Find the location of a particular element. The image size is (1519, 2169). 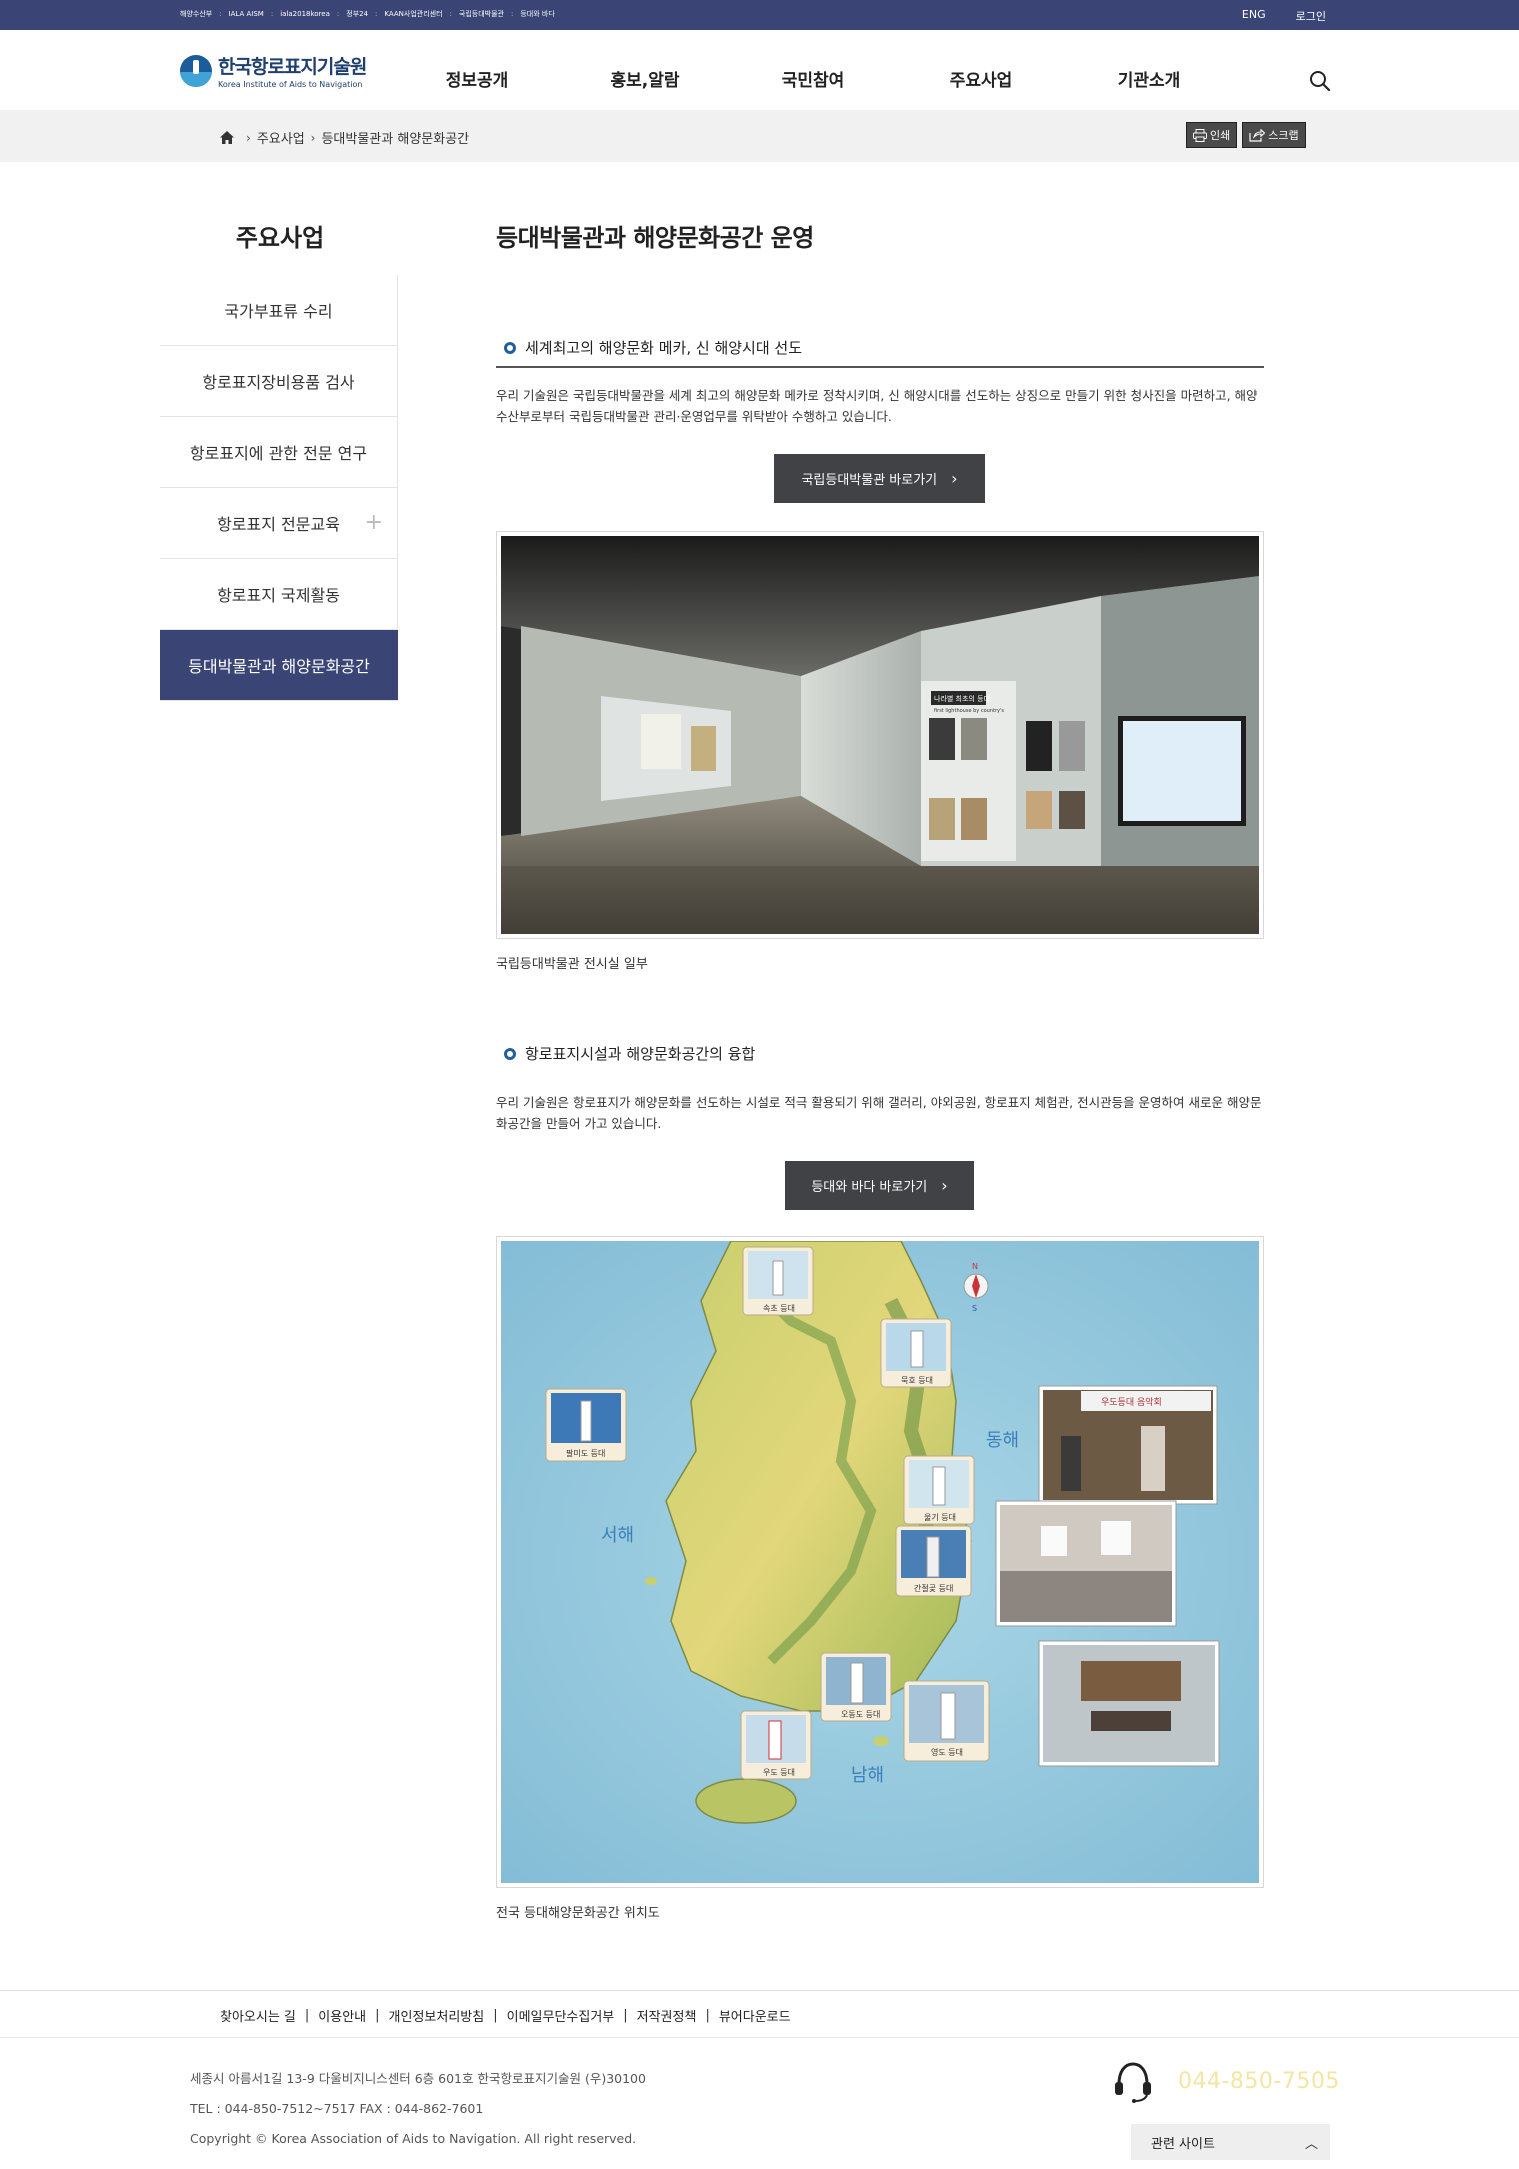

panel-subtitle: first lighthouse by country's is located at coordinates (969, 711).